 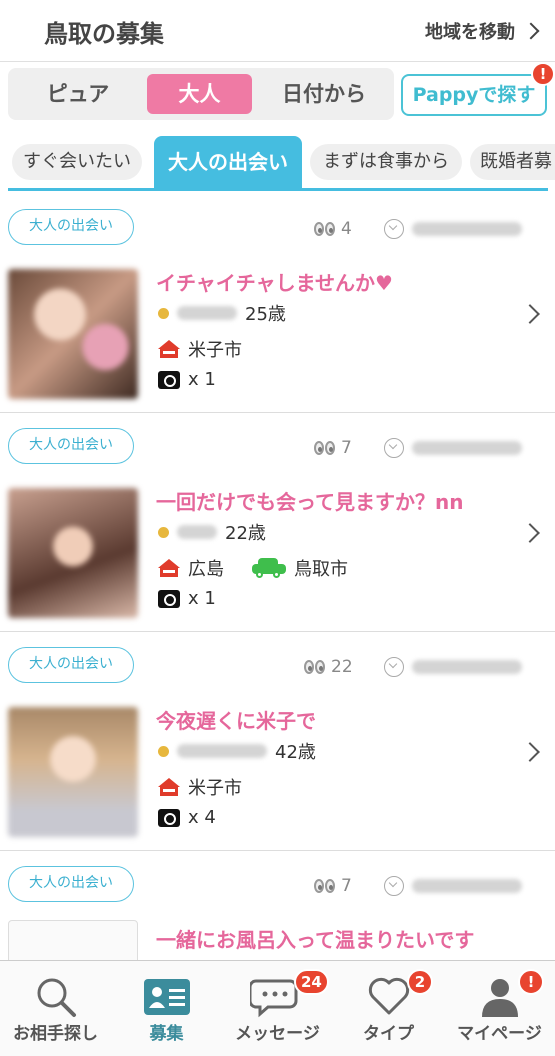 I want to click on nav-label: お相手探し, so click(x=55, y=1034).